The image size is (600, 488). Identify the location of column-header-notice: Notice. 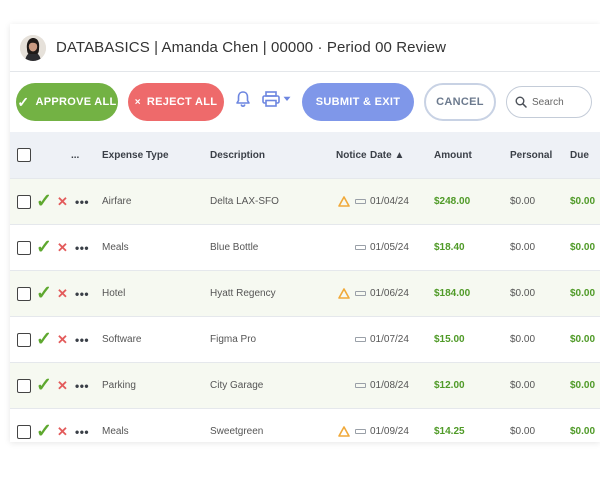
(351, 155).